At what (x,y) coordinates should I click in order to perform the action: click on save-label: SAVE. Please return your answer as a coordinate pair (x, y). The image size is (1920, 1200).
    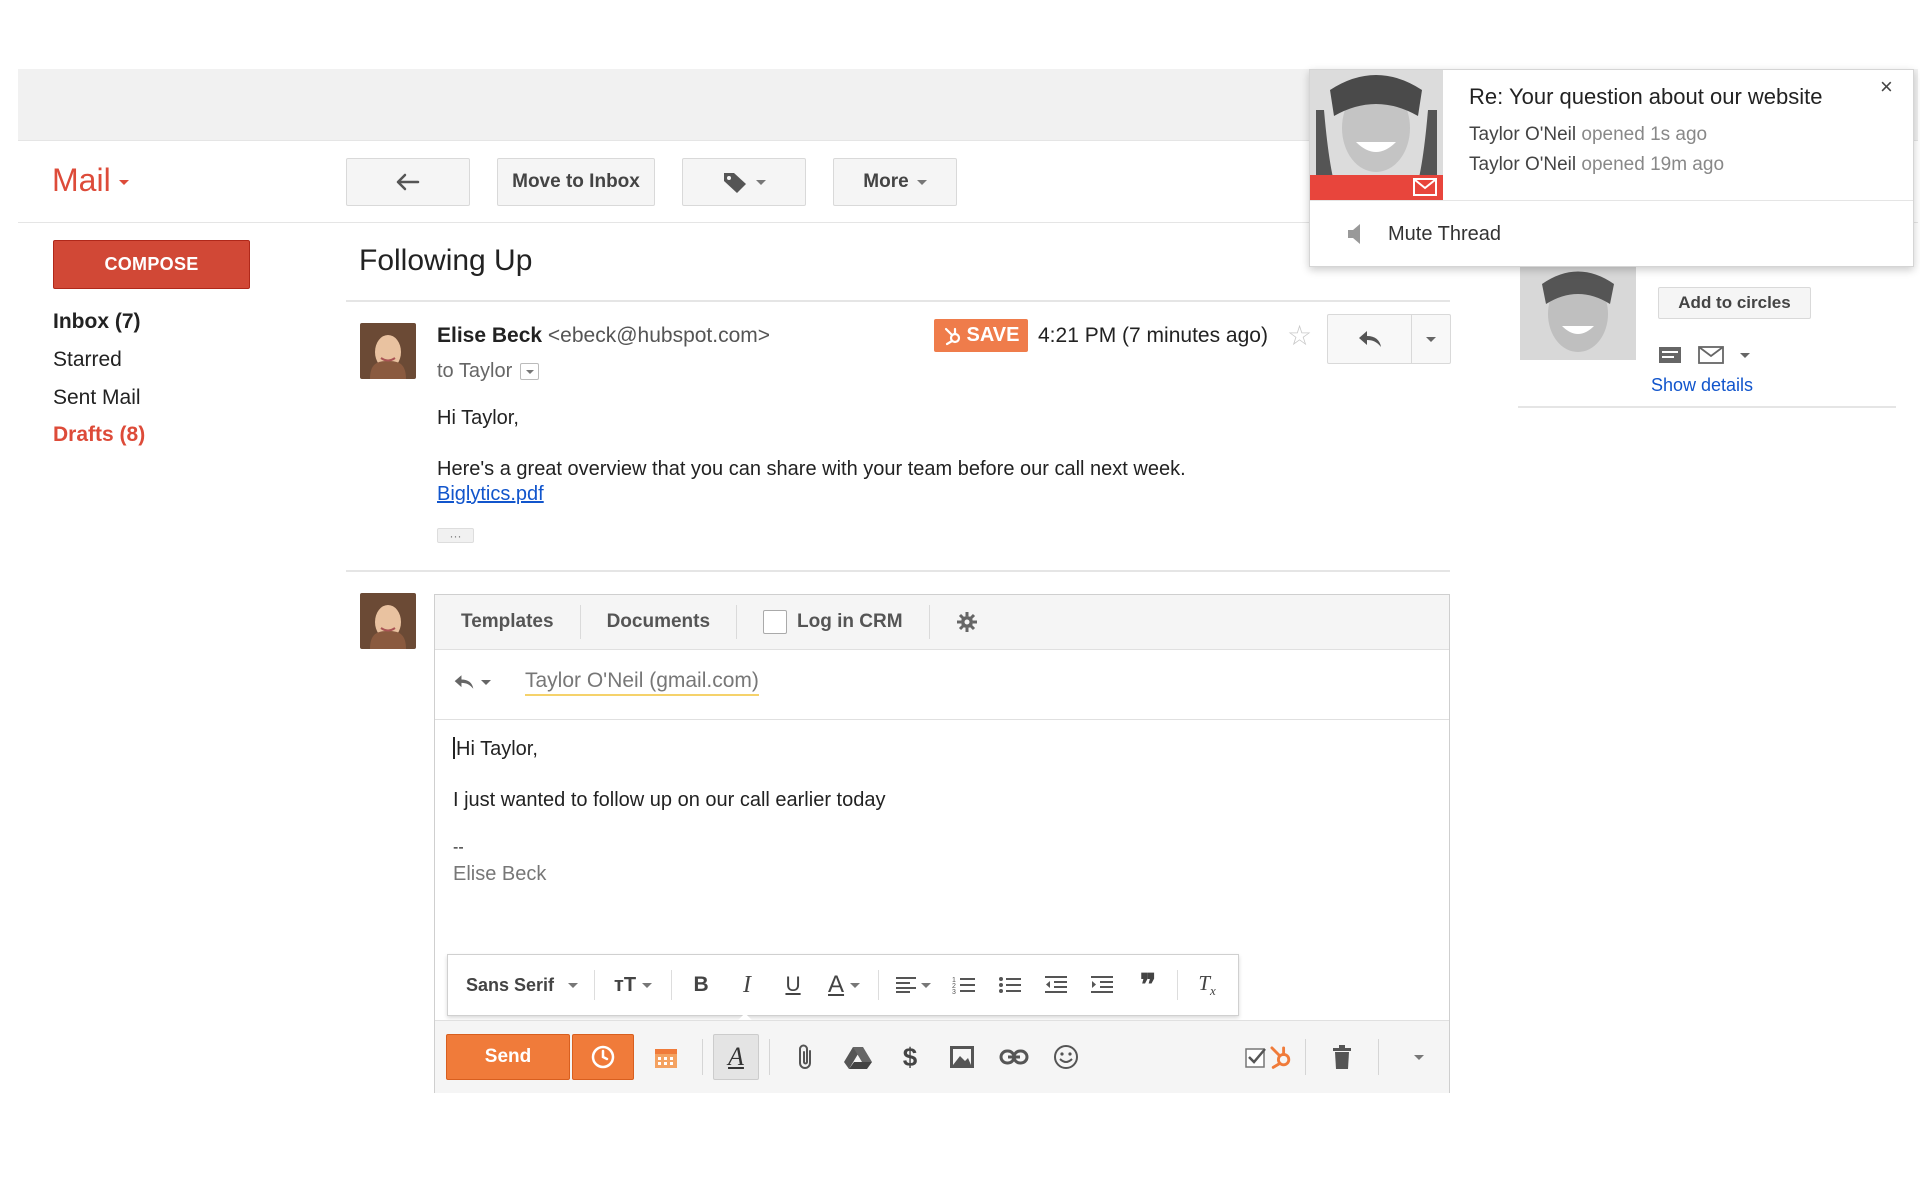
    Looking at the image, I should click on (993, 335).